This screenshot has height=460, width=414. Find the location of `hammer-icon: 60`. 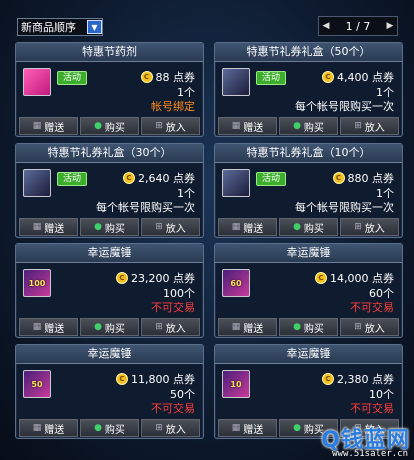

hammer-icon: 60 is located at coordinates (236, 283).